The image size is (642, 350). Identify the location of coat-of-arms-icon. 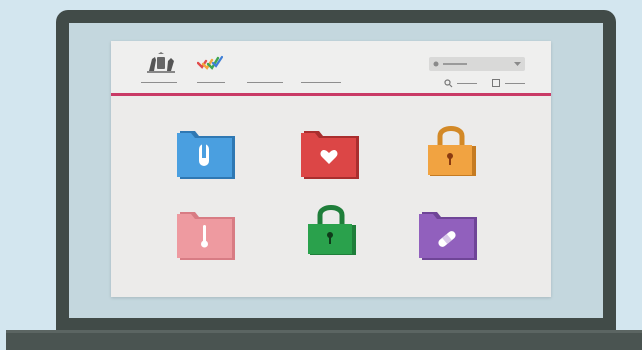
(161, 64).